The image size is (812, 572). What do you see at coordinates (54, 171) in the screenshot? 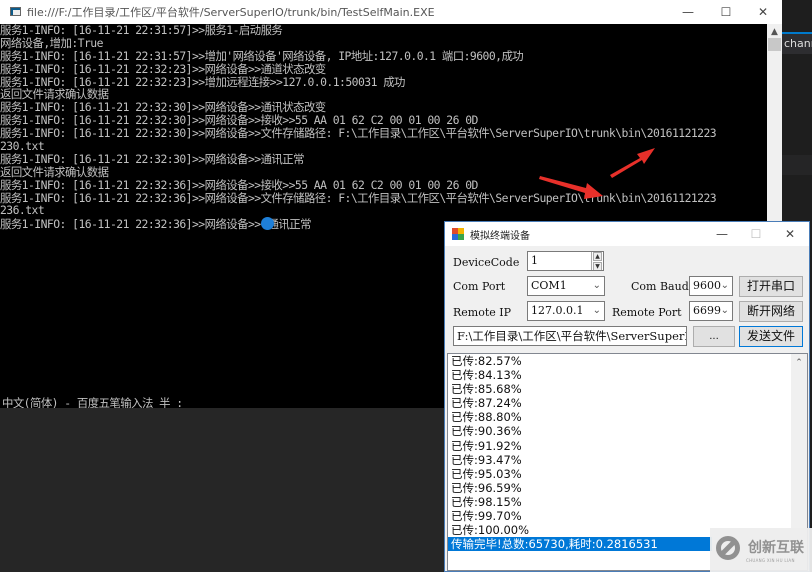
I see `console-line: 返回文件请求确认数据` at bounding box center [54, 171].